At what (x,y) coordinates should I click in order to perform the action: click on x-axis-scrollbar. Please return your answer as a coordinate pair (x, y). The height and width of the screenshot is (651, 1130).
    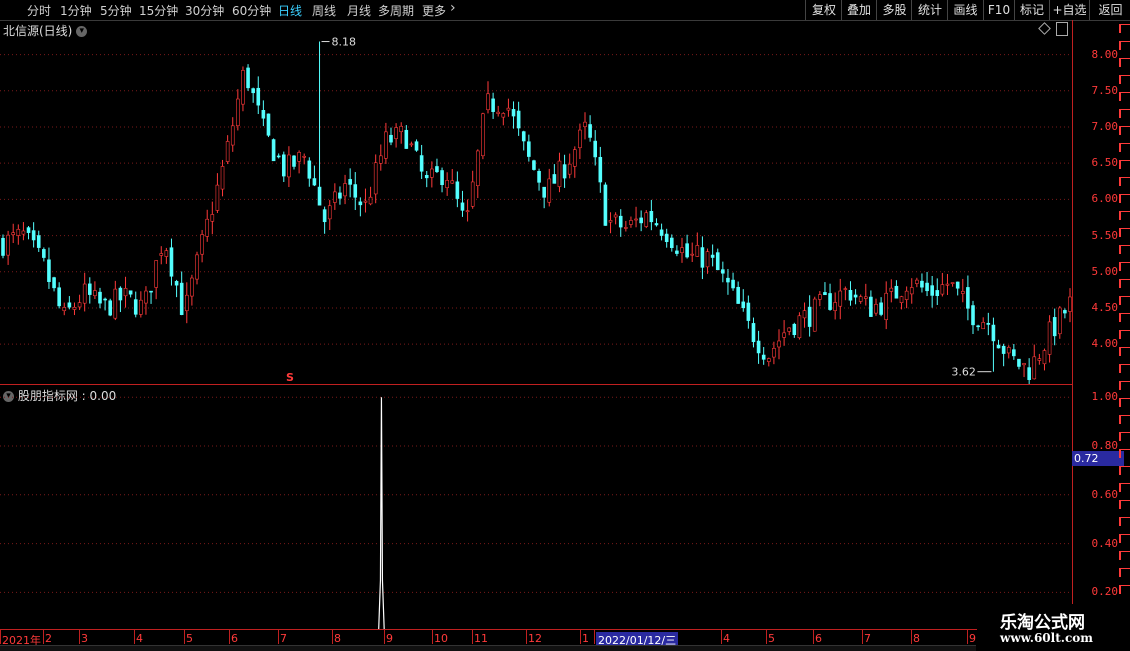
    Looking at the image, I should click on (488, 648).